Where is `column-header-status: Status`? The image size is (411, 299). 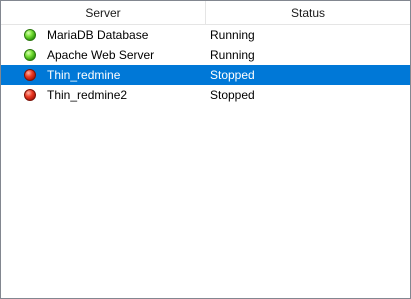 column-header-status: Status is located at coordinates (308, 12).